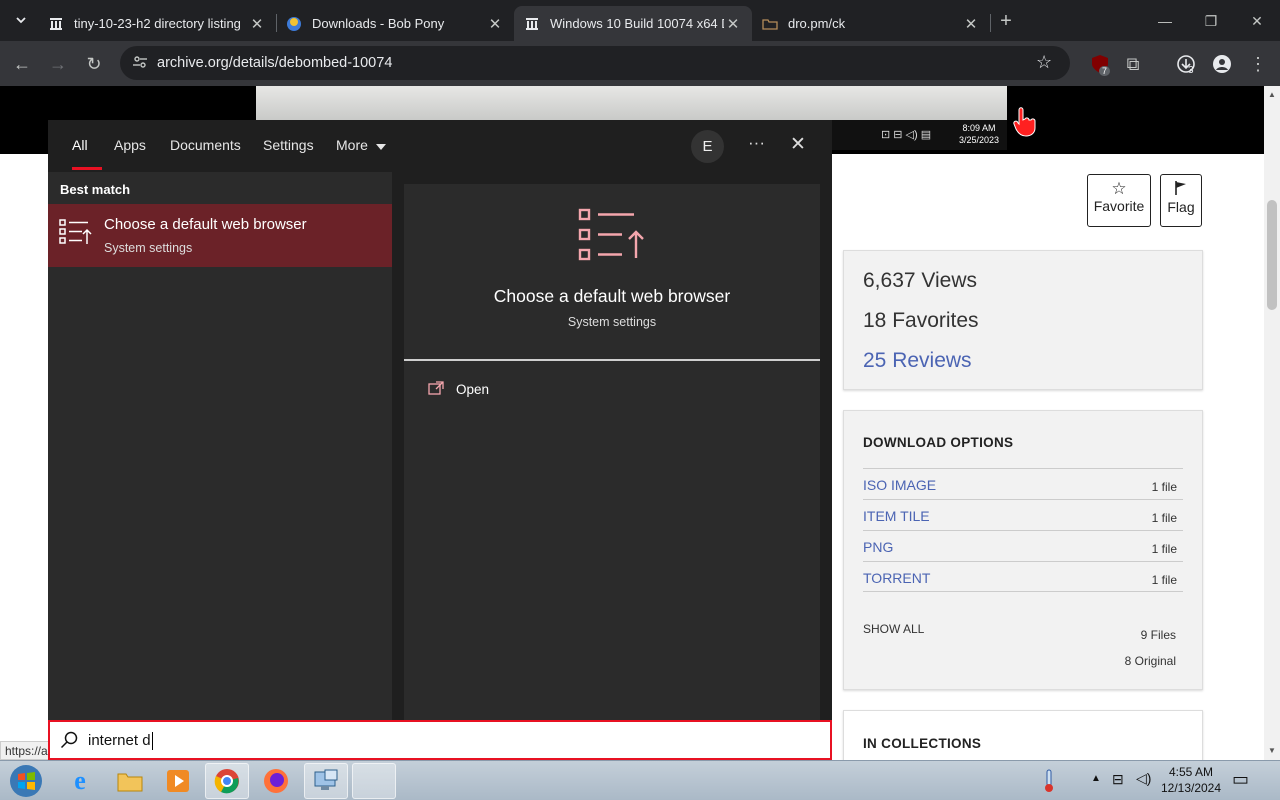 The height and width of the screenshot is (800, 1280). I want to click on taskbar-clock: 4:55 AM 12/13/2024, so click(1191, 780).